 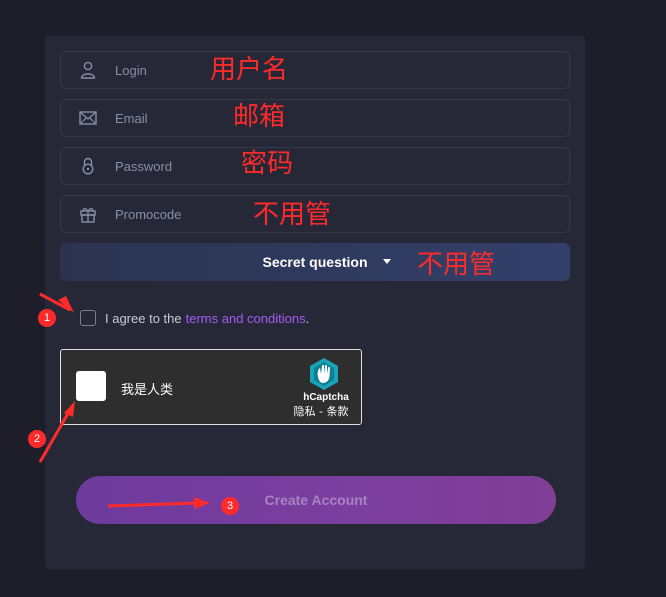 What do you see at coordinates (47, 318) in the screenshot?
I see `annotation-badge-1: 1` at bounding box center [47, 318].